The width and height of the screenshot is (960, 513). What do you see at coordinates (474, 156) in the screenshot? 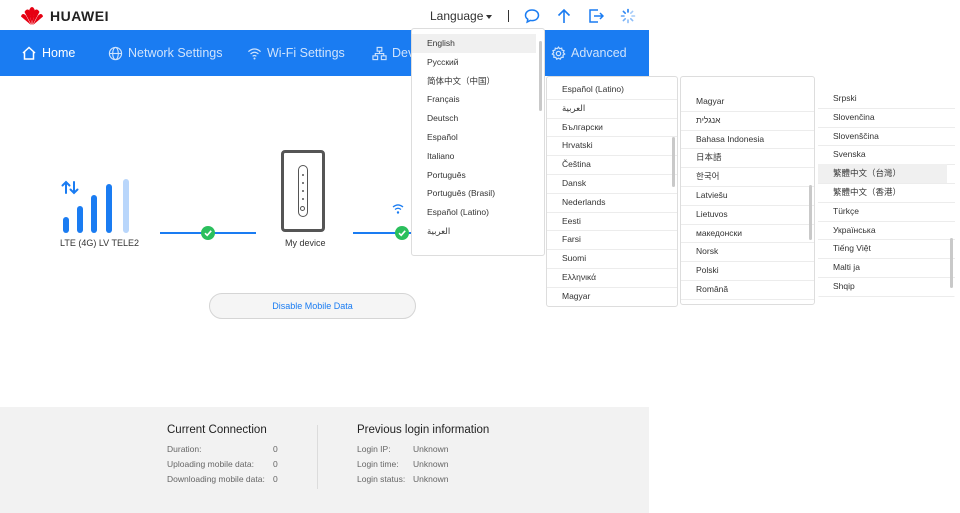
I see `language-option: Italiano` at bounding box center [474, 156].